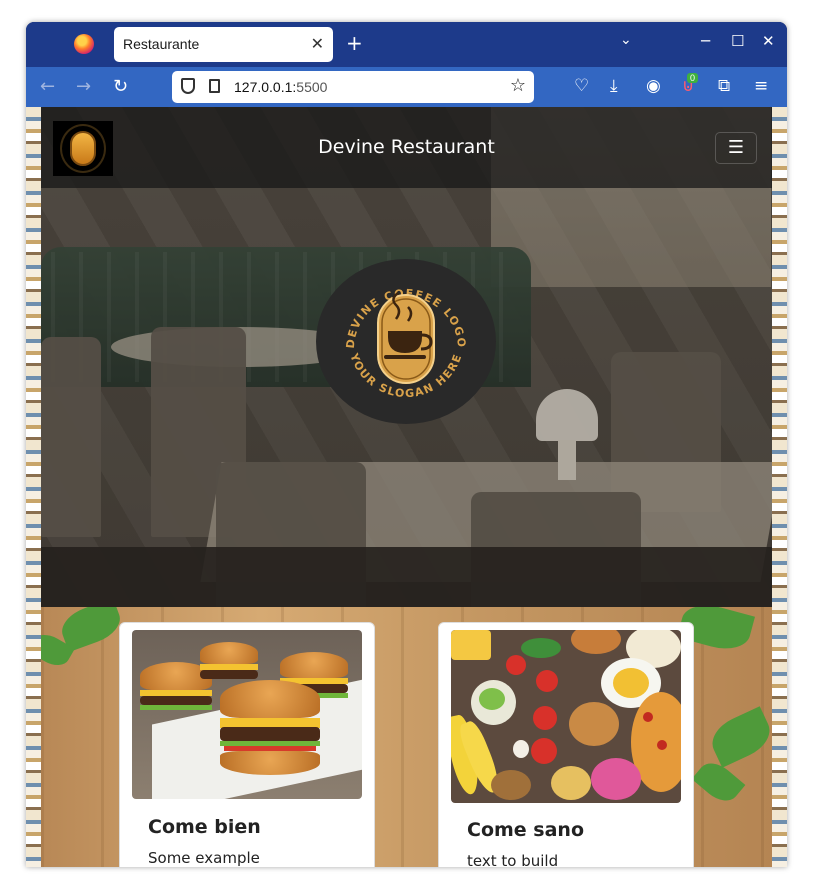 The height and width of the screenshot is (895, 813). Describe the element at coordinates (614, 86) in the screenshot. I see `download-icon: ⤓` at that location.